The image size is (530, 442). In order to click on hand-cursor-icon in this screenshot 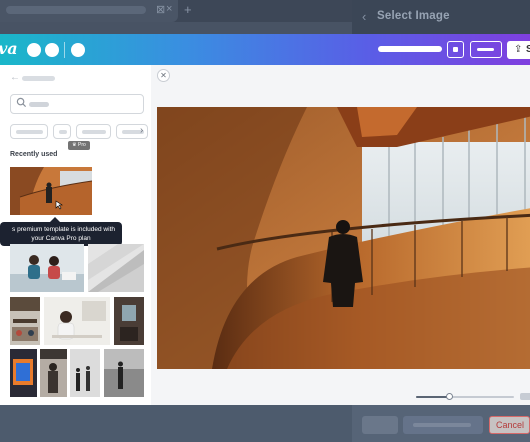, I will do `click(59, 205)`.